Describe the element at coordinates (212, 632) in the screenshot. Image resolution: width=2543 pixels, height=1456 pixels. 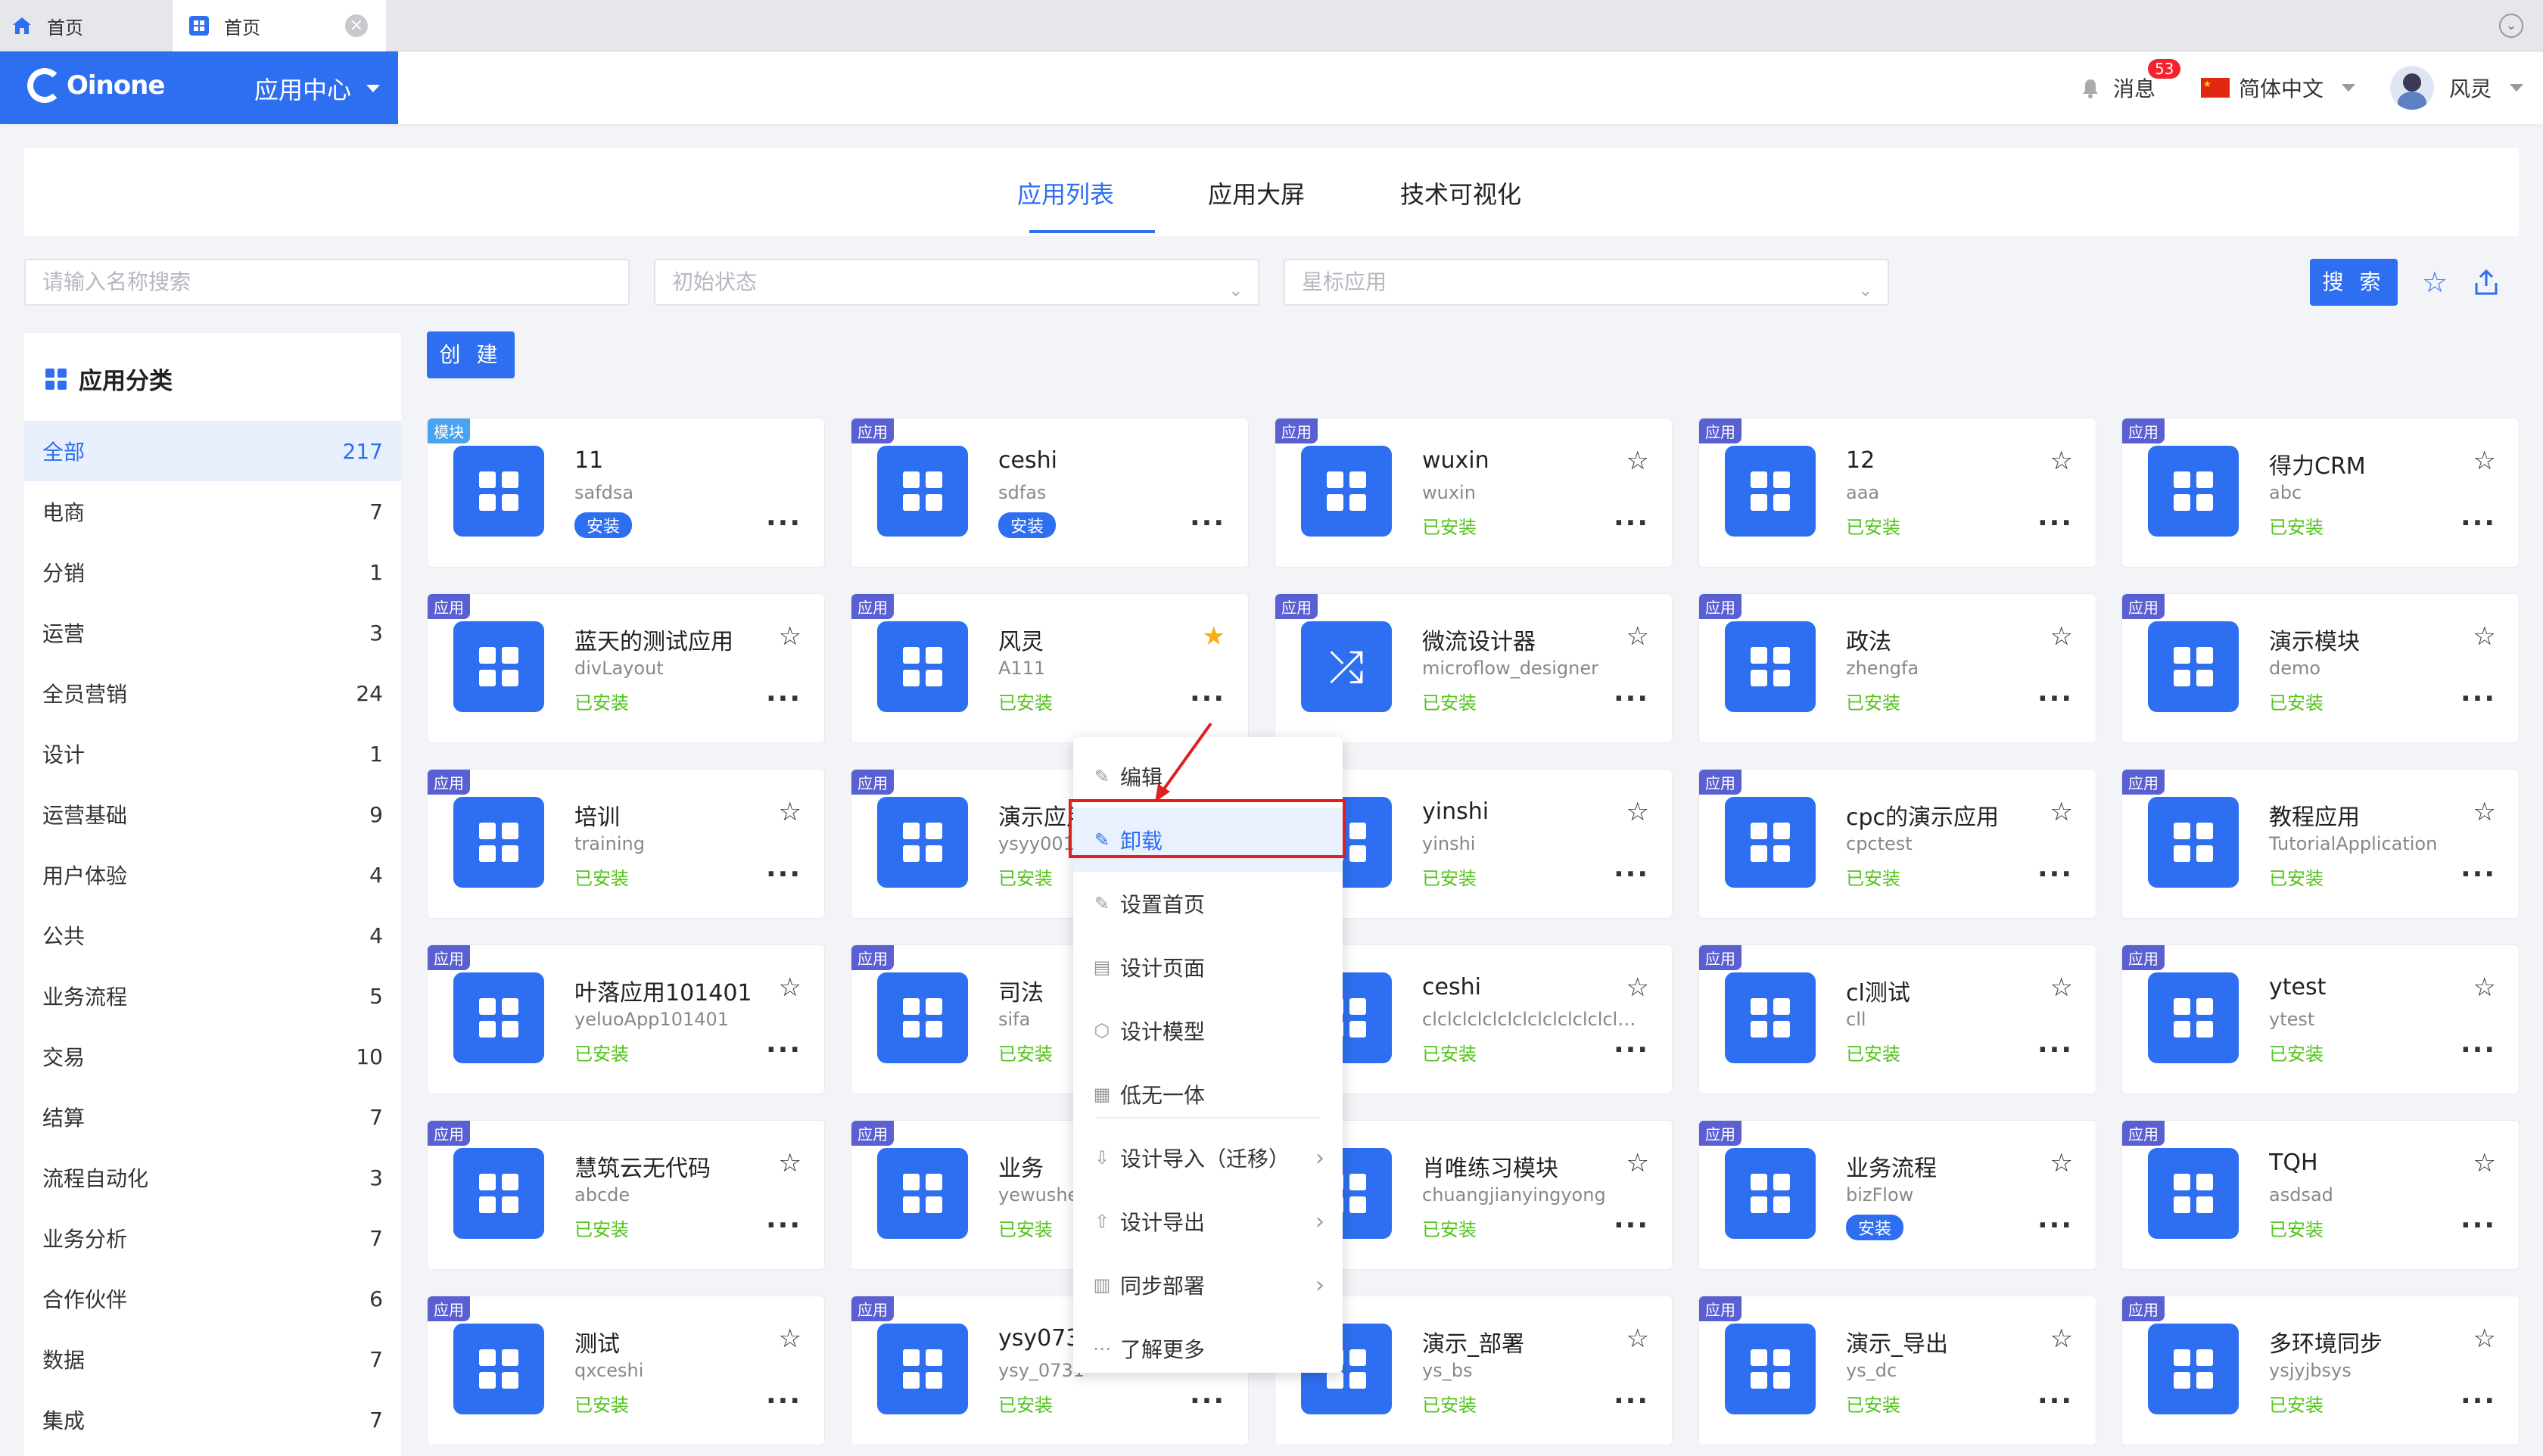
I see `sidebar-item: 运营 3` at that location.